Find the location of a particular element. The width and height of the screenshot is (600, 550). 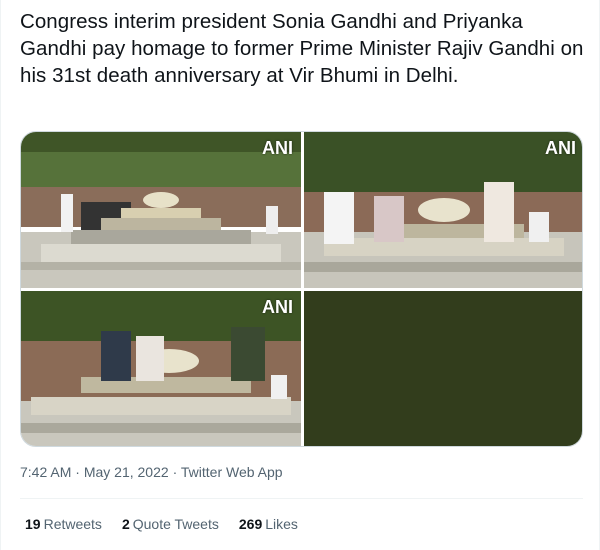

quotes-label: Quote Tweets is located at coordinates (175, 524).